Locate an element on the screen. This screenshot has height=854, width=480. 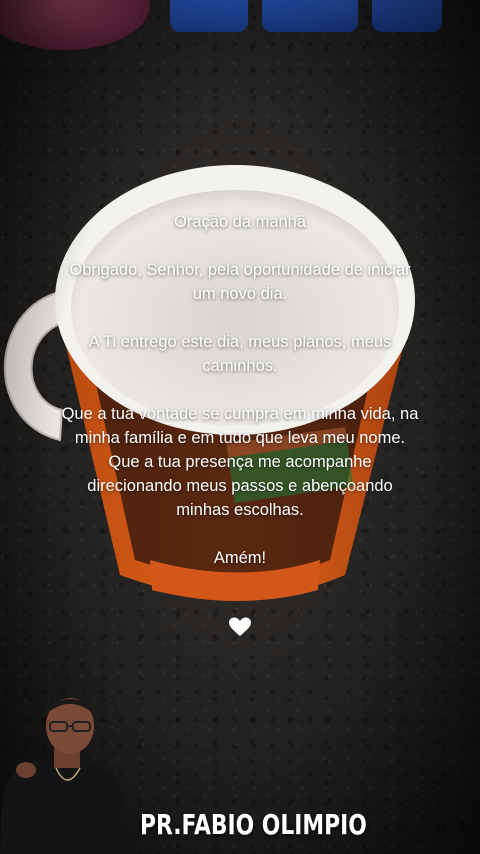
author-name: PR.FABIO OLIMPIO is located at coordinates (253, 824).